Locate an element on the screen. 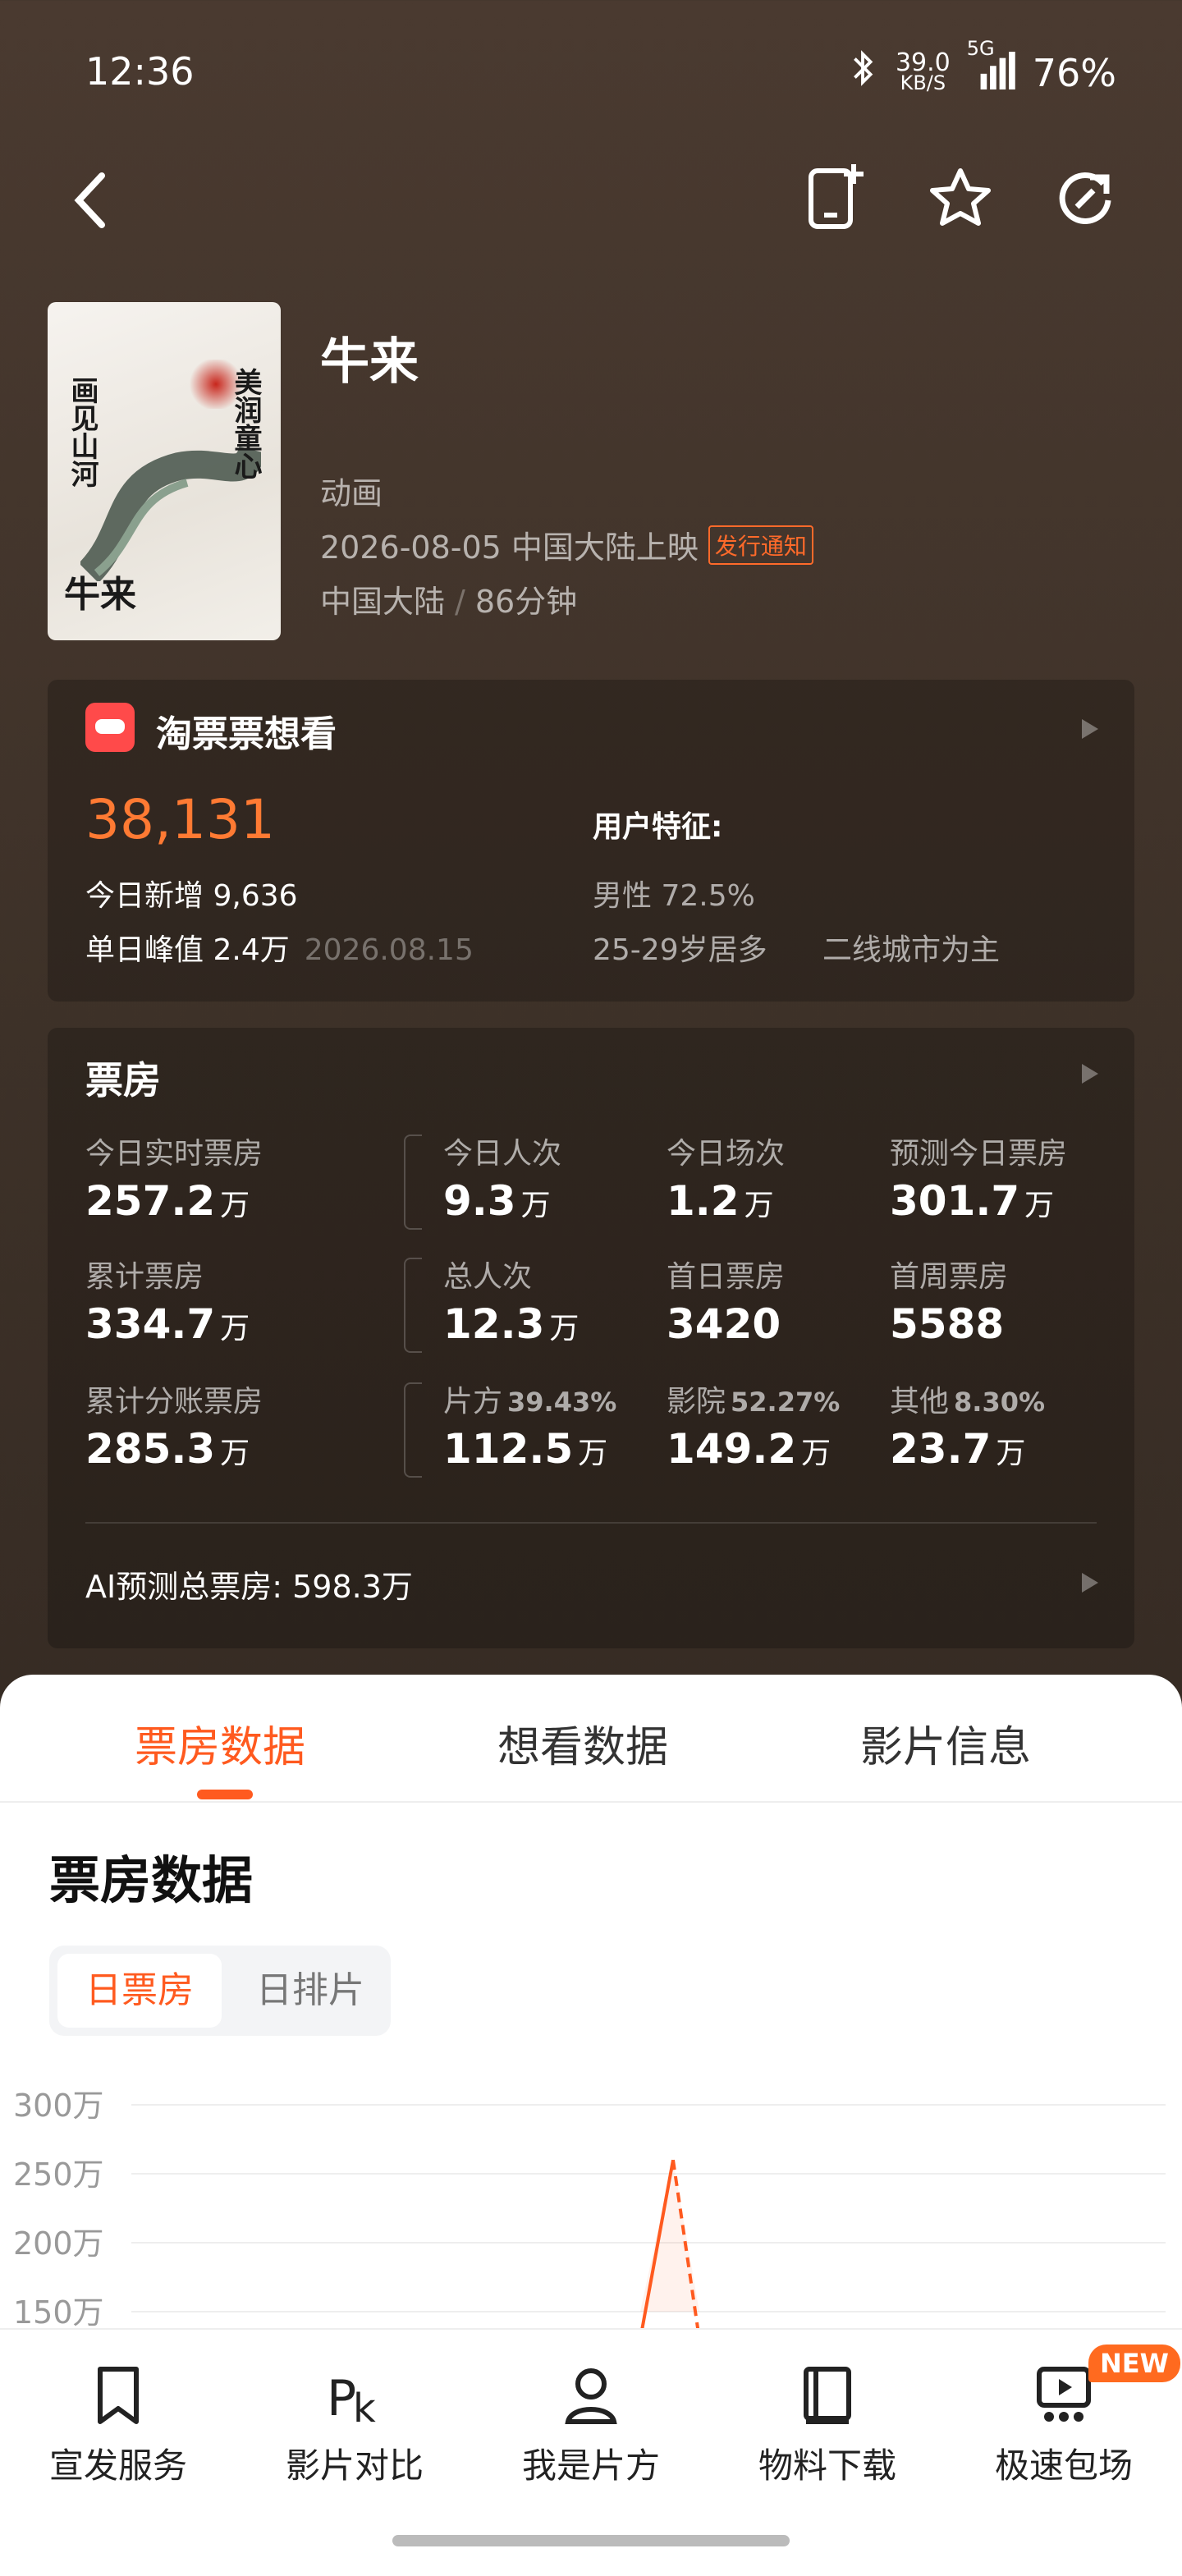  y-tick-label: 250万 is located at coordinates (59, 2175).